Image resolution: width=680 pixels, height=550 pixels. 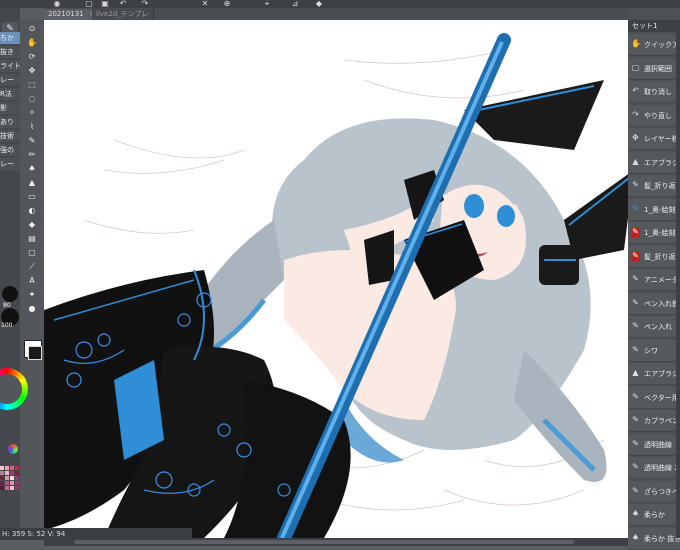 I want to click on quick-access-item: ↶ 取り消し, so click(x=654, y=92).